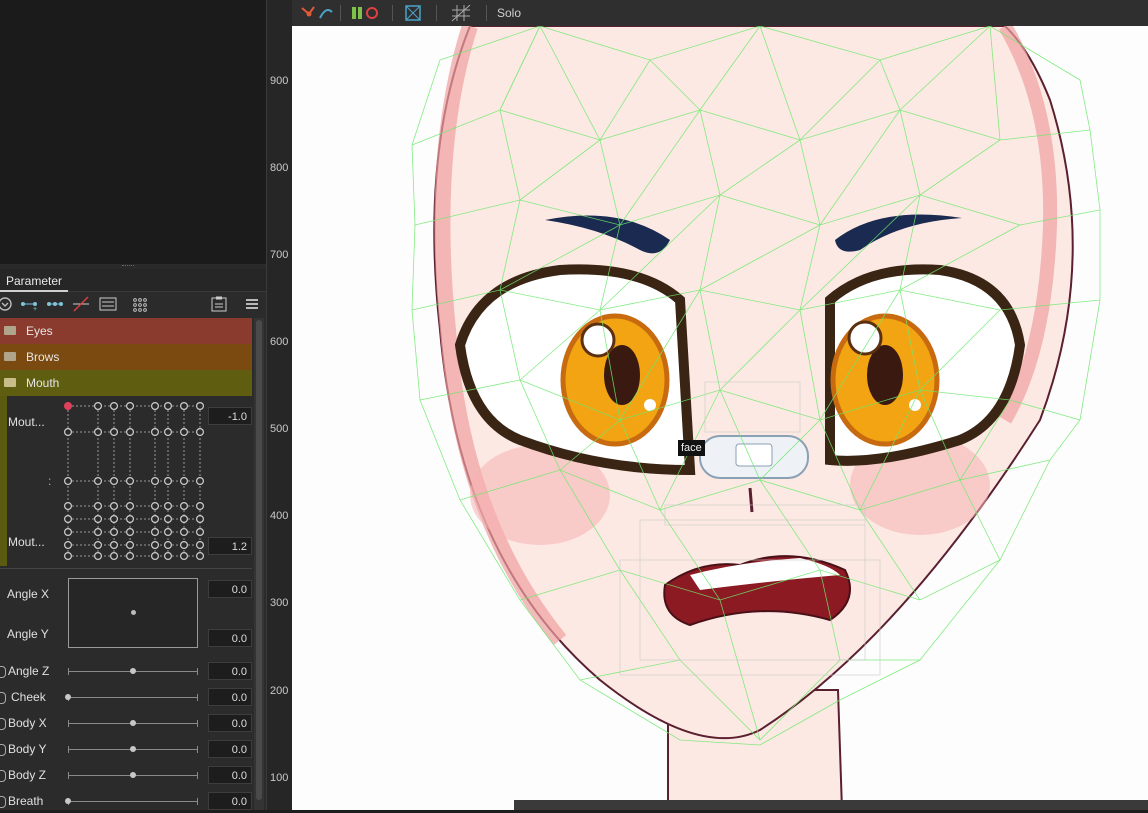 This screenshot has height=813, width=1148. What do you see at coordinates (413, 13) in the screenshot?
I see `mesh-edit-icon` at bounding box center [413, 13].